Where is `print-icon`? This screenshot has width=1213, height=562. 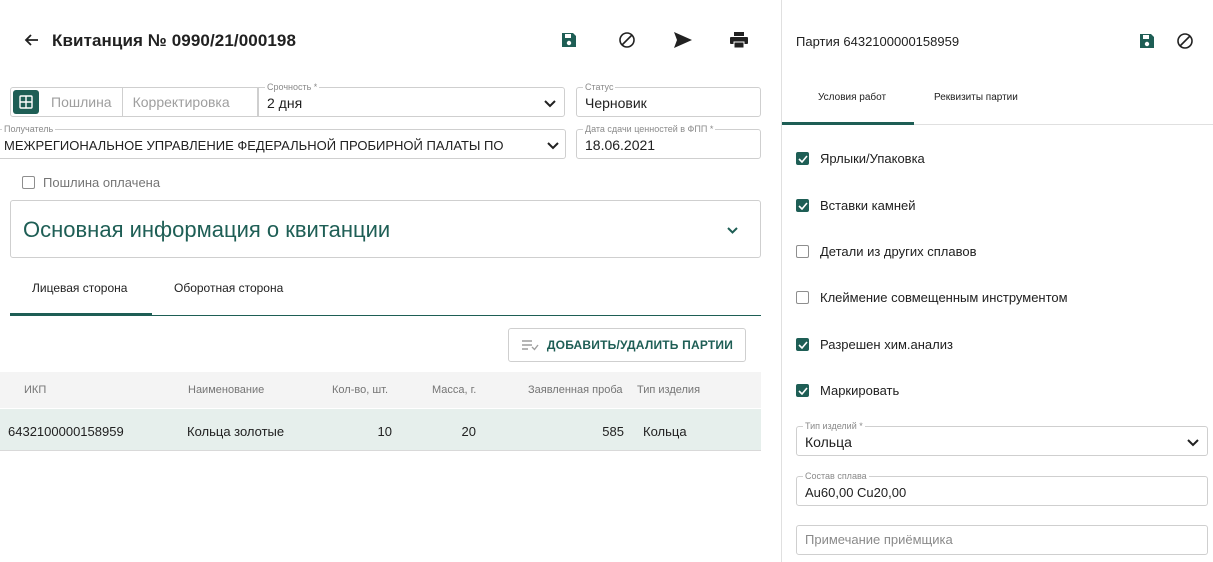 print-icon is located at coordinates (739, 40).